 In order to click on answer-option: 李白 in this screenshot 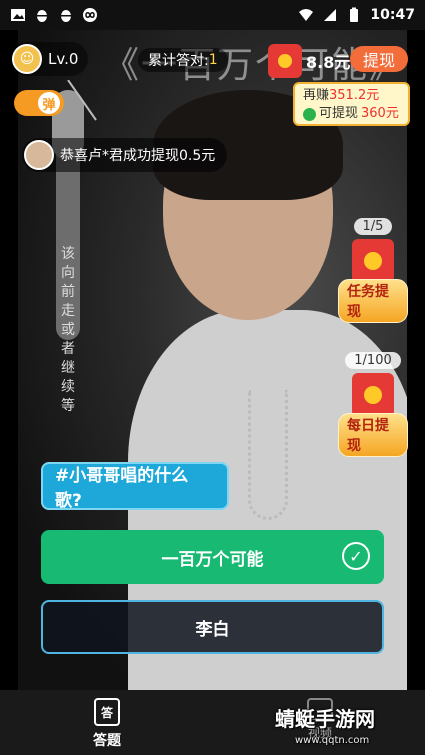, I will do `click(212, 627)`.